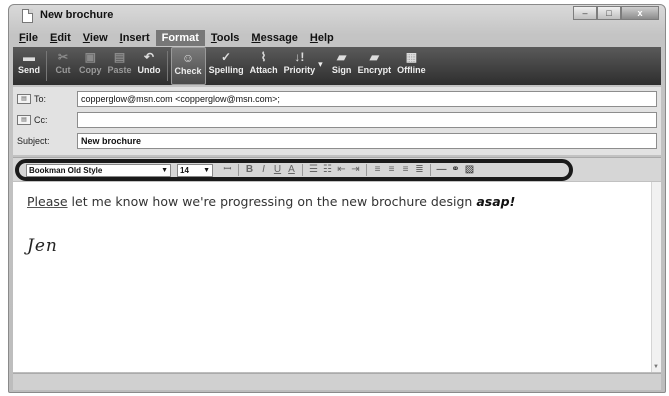 This screenshot has width=669, height=396. Describe the element at coordinates (180, 38) in the screenshot. I see `menu-format: Format` at that location.